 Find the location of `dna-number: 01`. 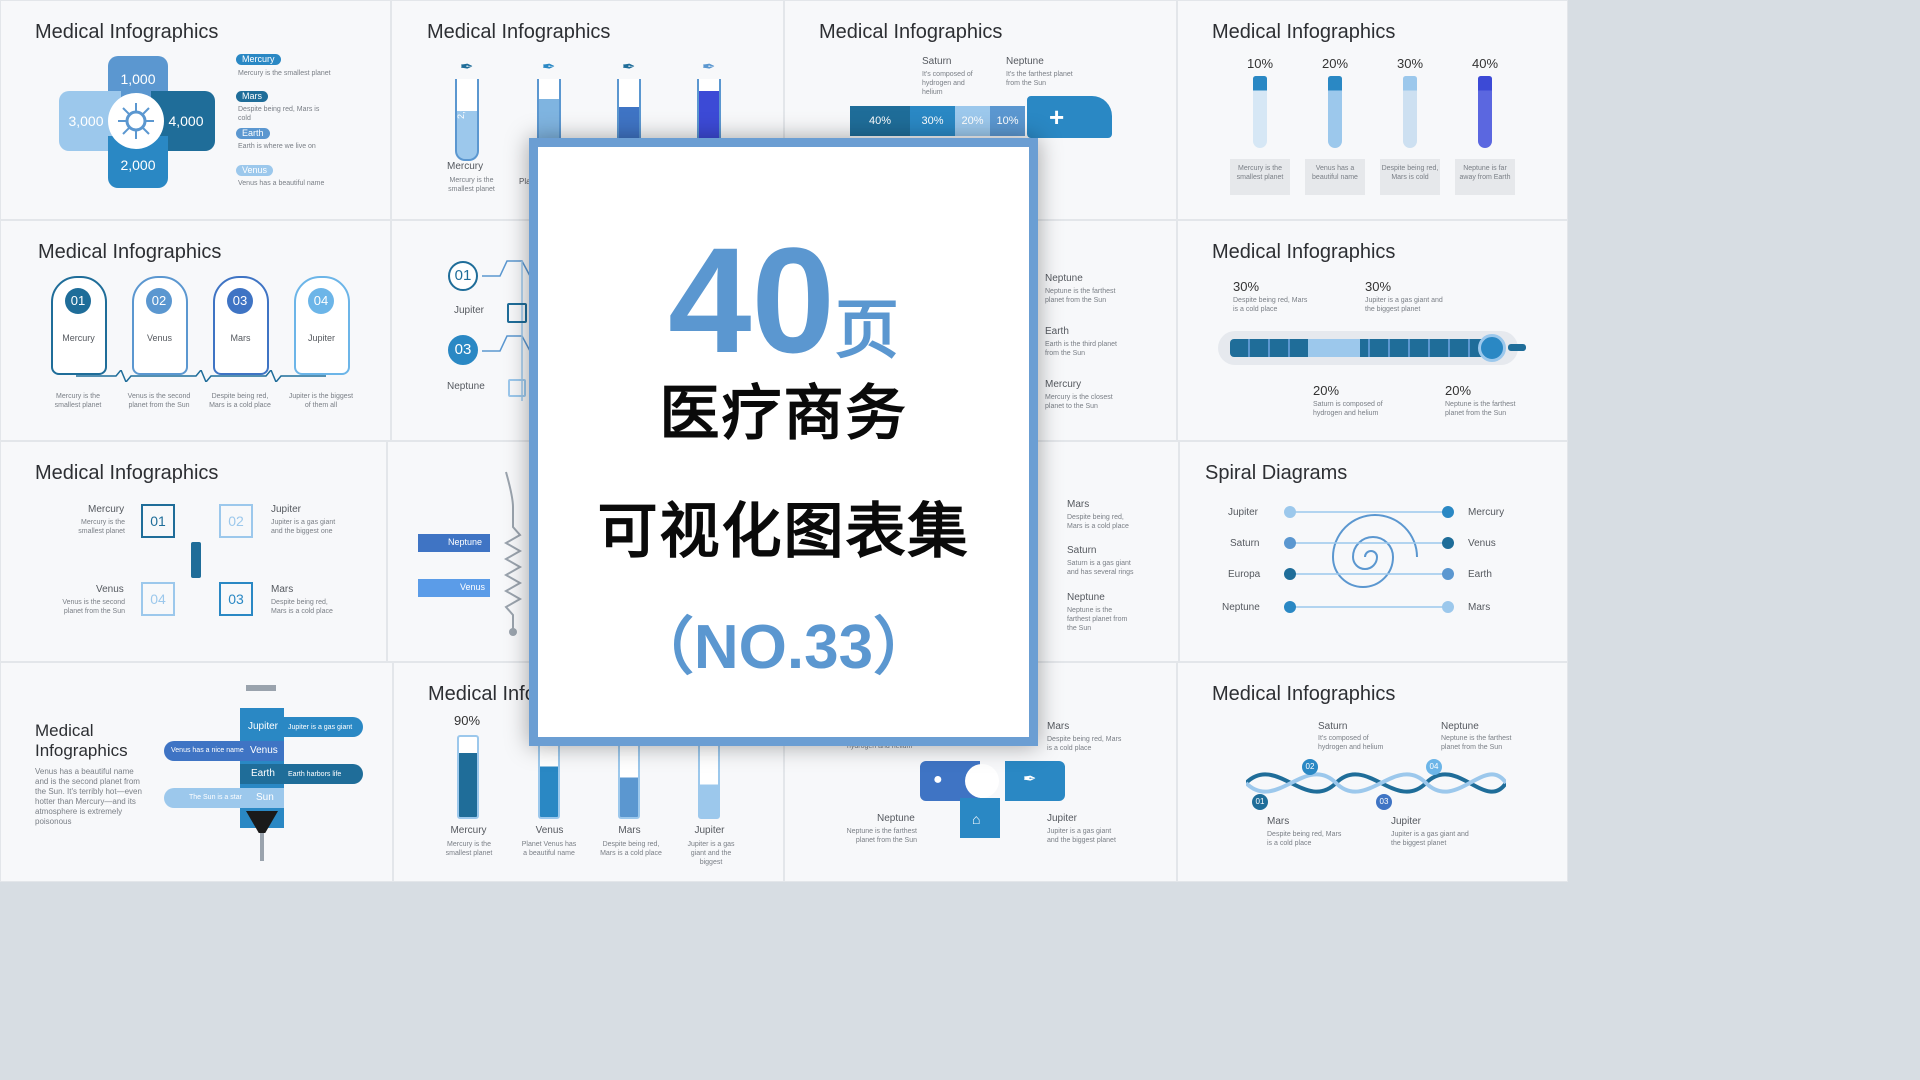

dna-number: 01 is located at coordinates (1260, 802).